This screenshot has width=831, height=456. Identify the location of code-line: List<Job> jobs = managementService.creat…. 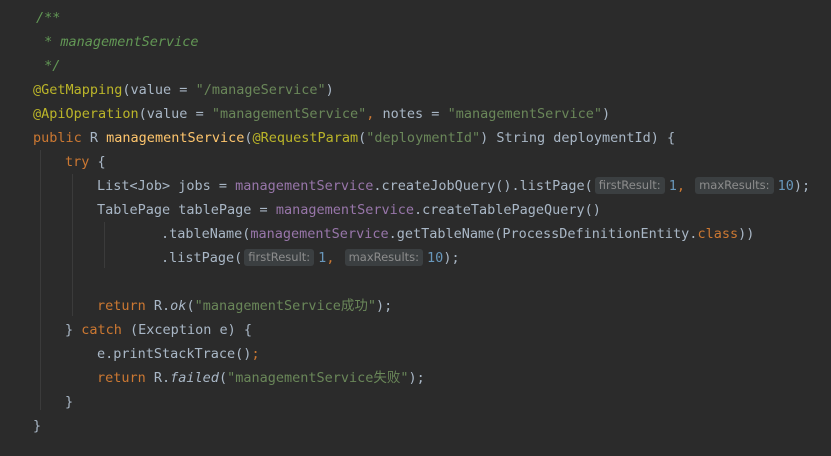
(453, 186).